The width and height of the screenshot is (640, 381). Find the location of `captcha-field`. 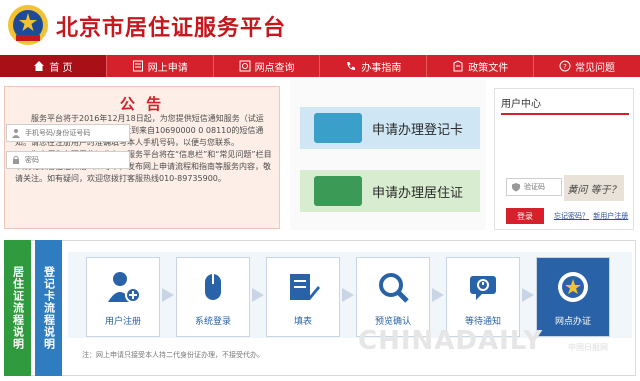

captcha-field is located at coordinates (534, 187).